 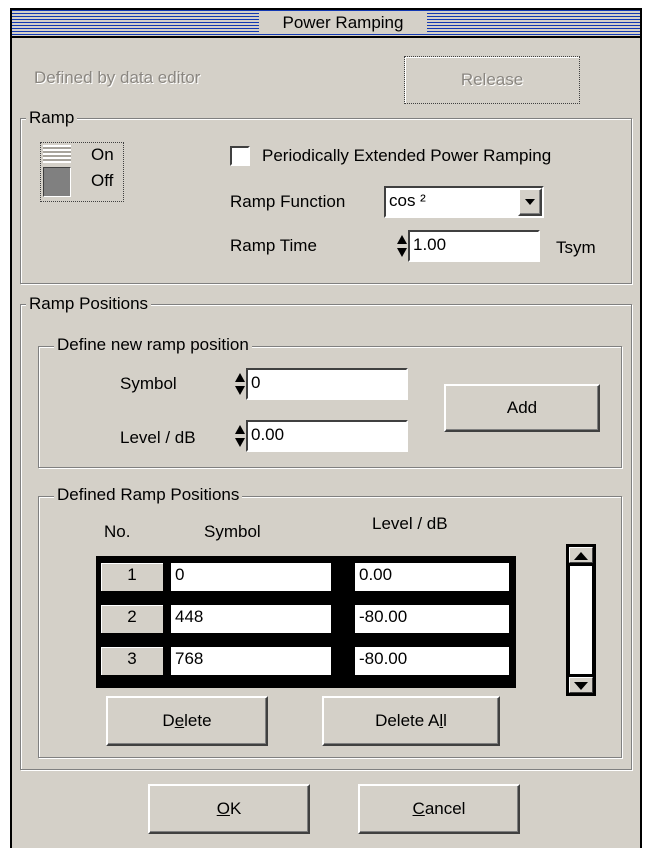 I want to click on ramp-positions-label: Ramp Positions, so click(x=89, y=304).